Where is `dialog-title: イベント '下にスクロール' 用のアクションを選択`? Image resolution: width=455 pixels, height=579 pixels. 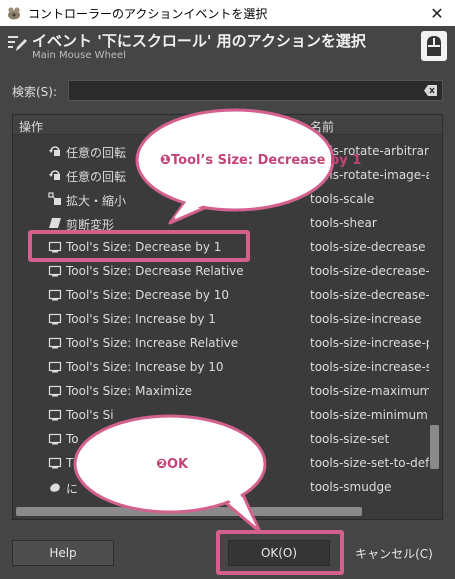 dialog-title: イベント '下にスクロール' 用のアクションを選択 is located at coordinates (199, 41).